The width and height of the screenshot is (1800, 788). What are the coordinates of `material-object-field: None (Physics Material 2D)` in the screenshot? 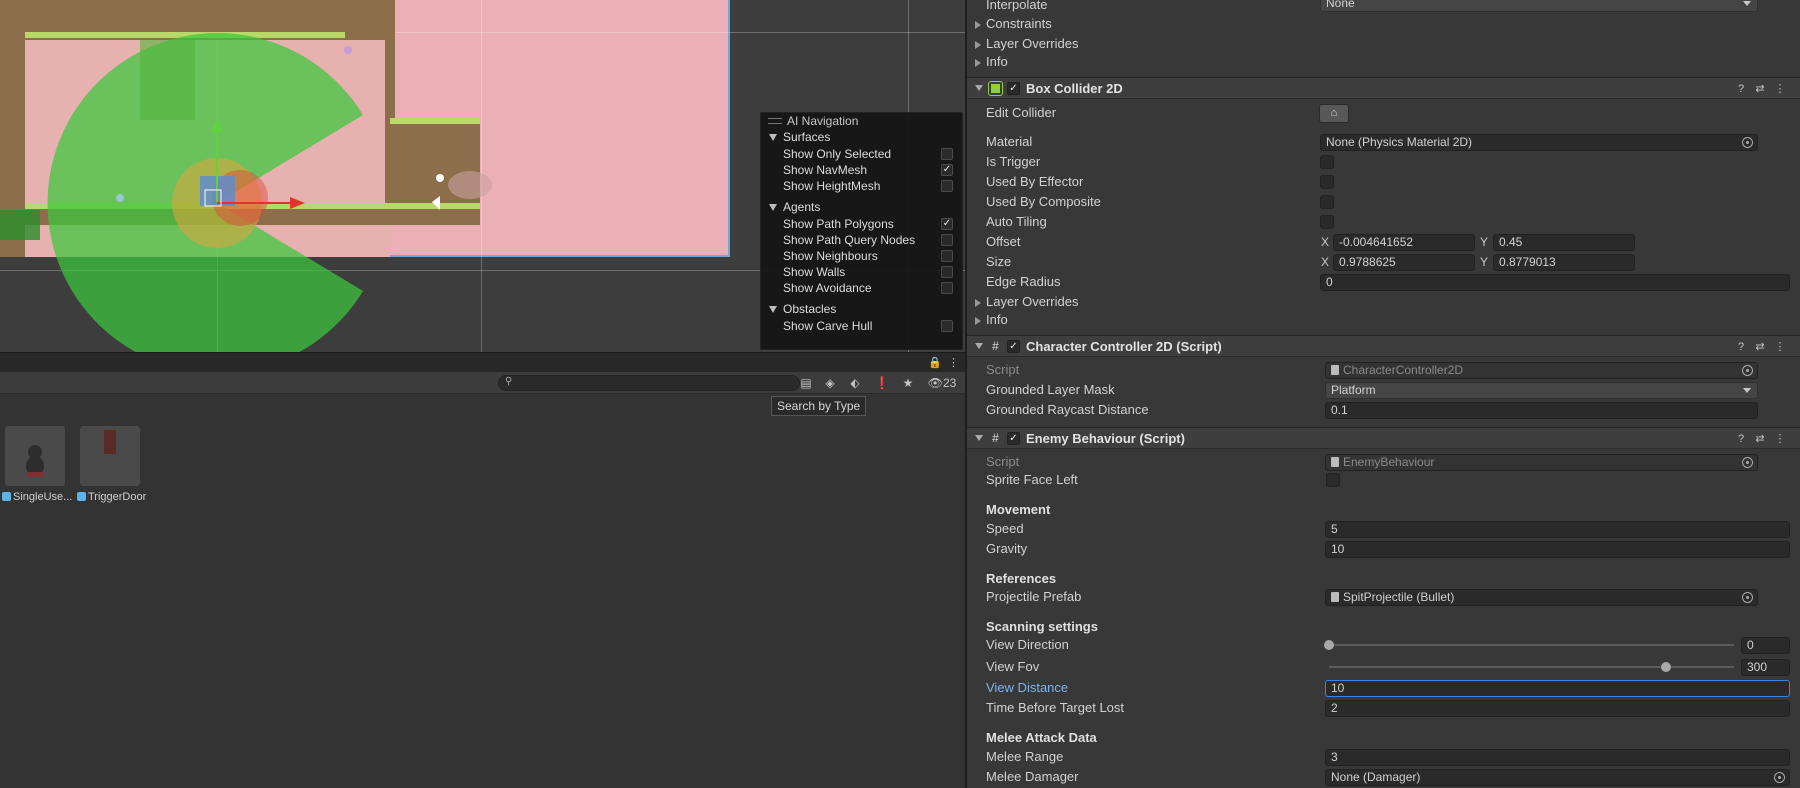 It's located at (1539, 142).